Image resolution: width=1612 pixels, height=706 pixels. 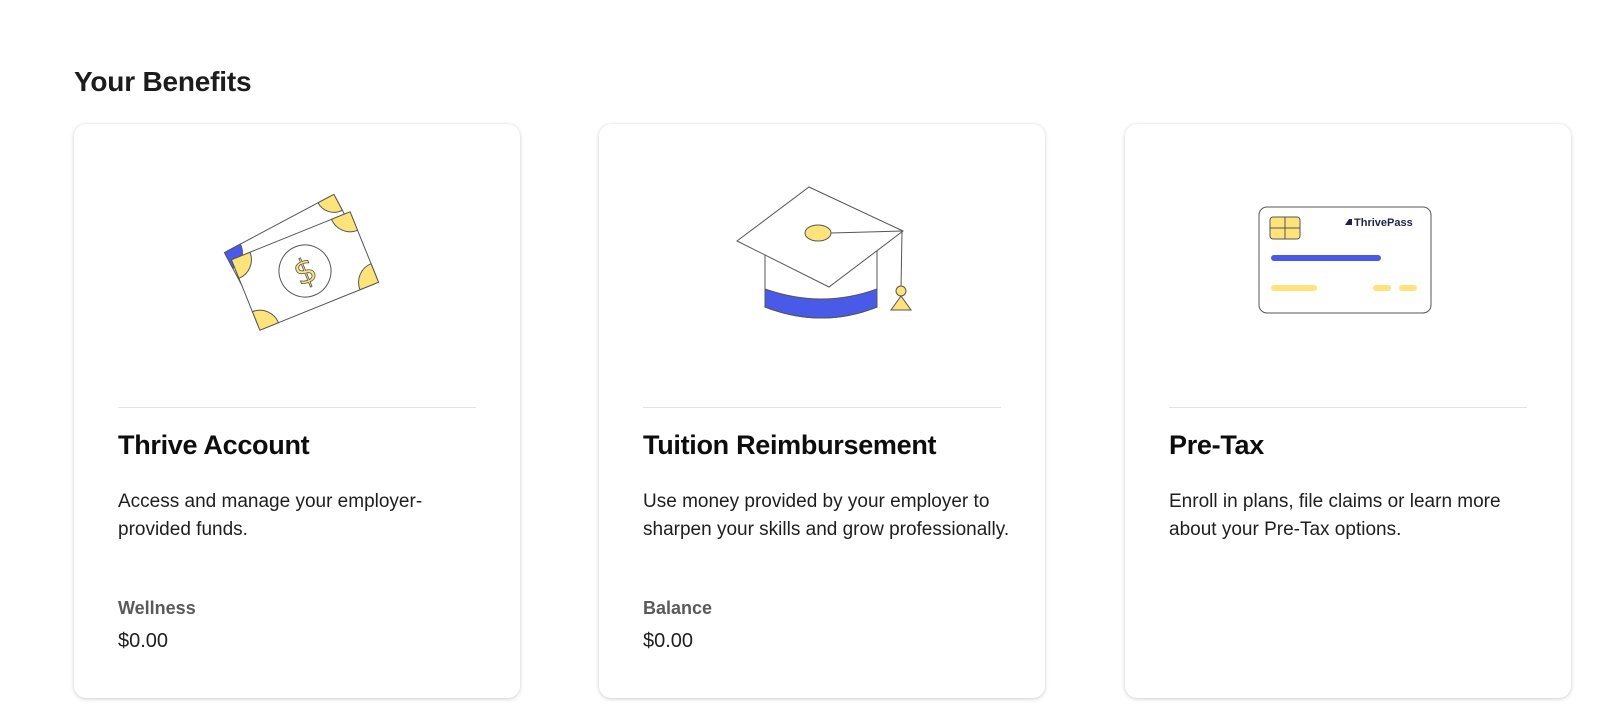 I want to click on card-title: Pre-Tax, so click(x=1216, y=445).